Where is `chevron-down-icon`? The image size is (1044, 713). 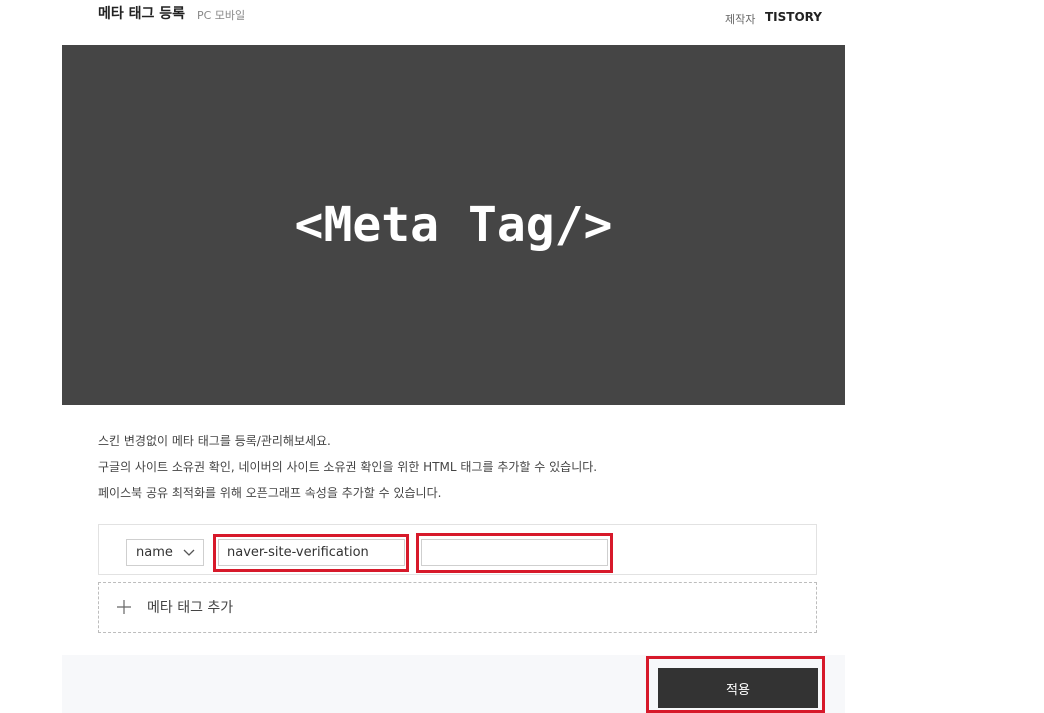
chevron-down-icon is located at coordinates (189, 554).